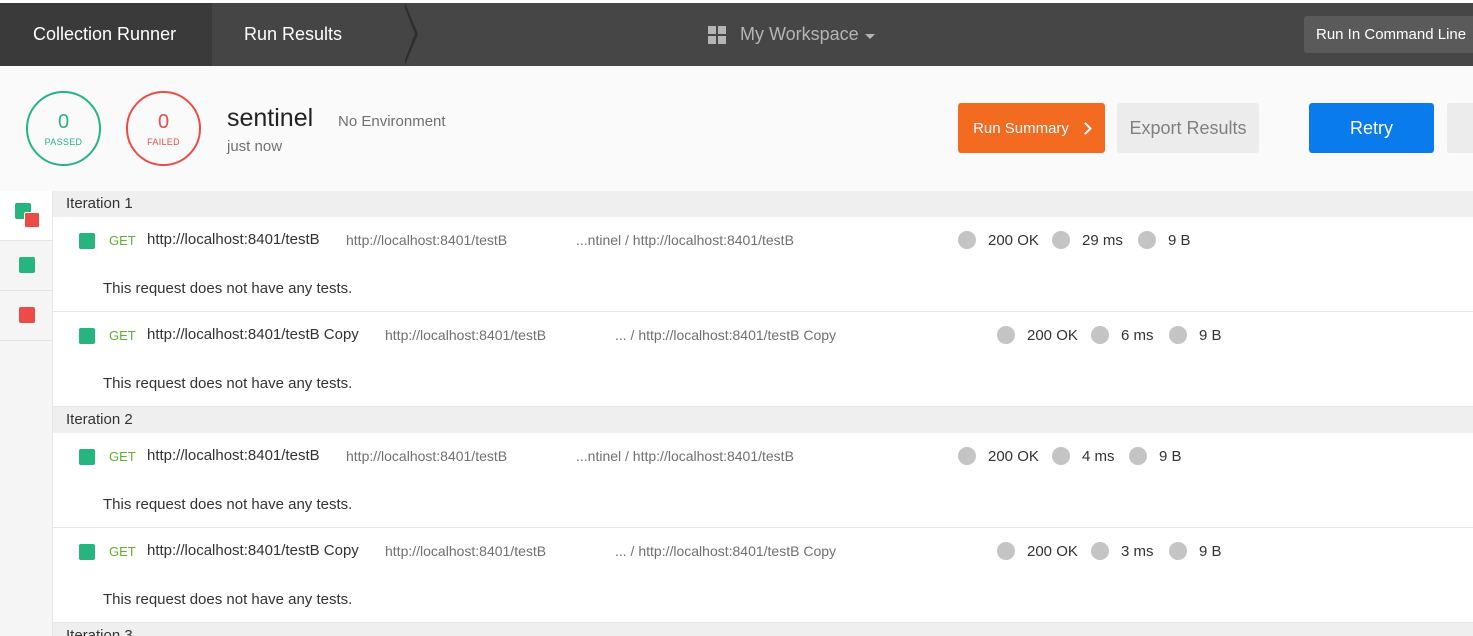 The height and width of the screenshot is (636, 1473). Describe the element at coordinates (163, 141) in the screenshot. I see `failed-label: FAILED` at that location.